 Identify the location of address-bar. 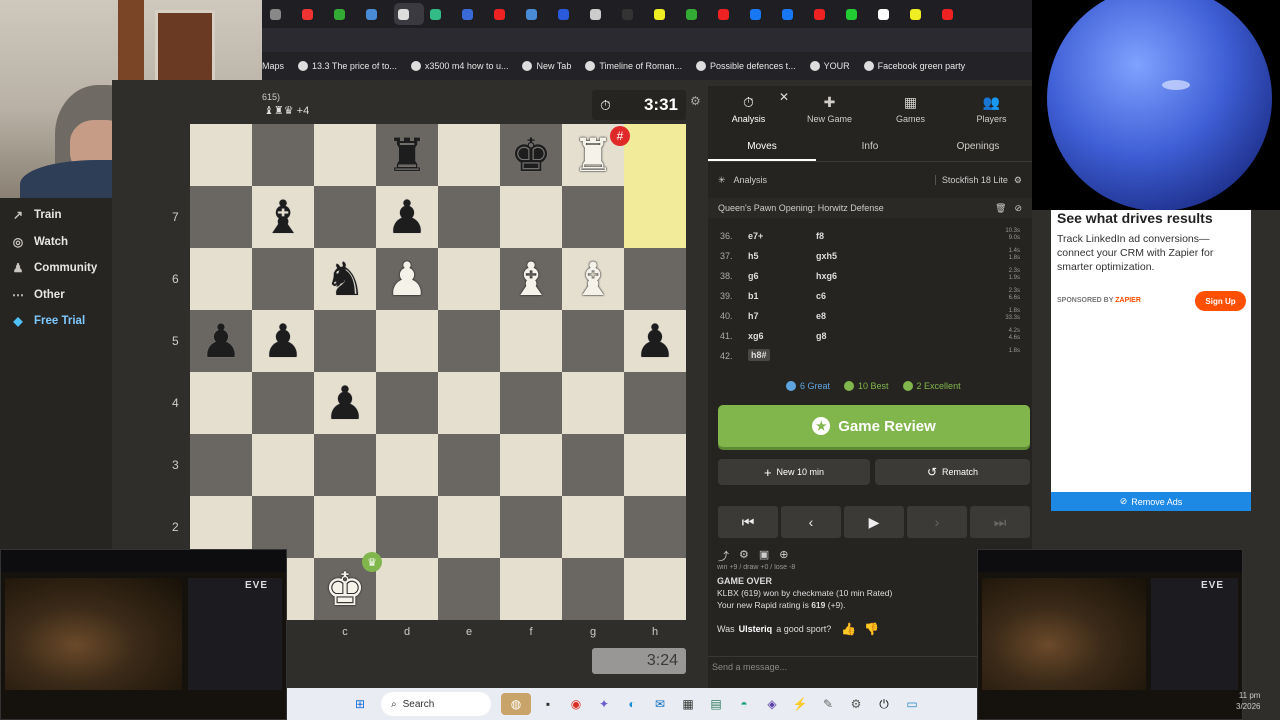
(647, 40).